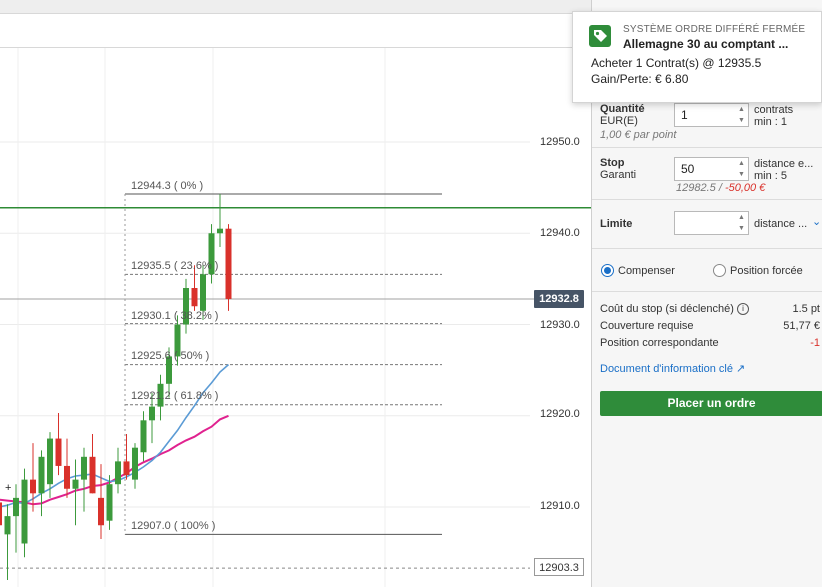  I want to click on quantity-currency: EUR(E), so click(619, 121).